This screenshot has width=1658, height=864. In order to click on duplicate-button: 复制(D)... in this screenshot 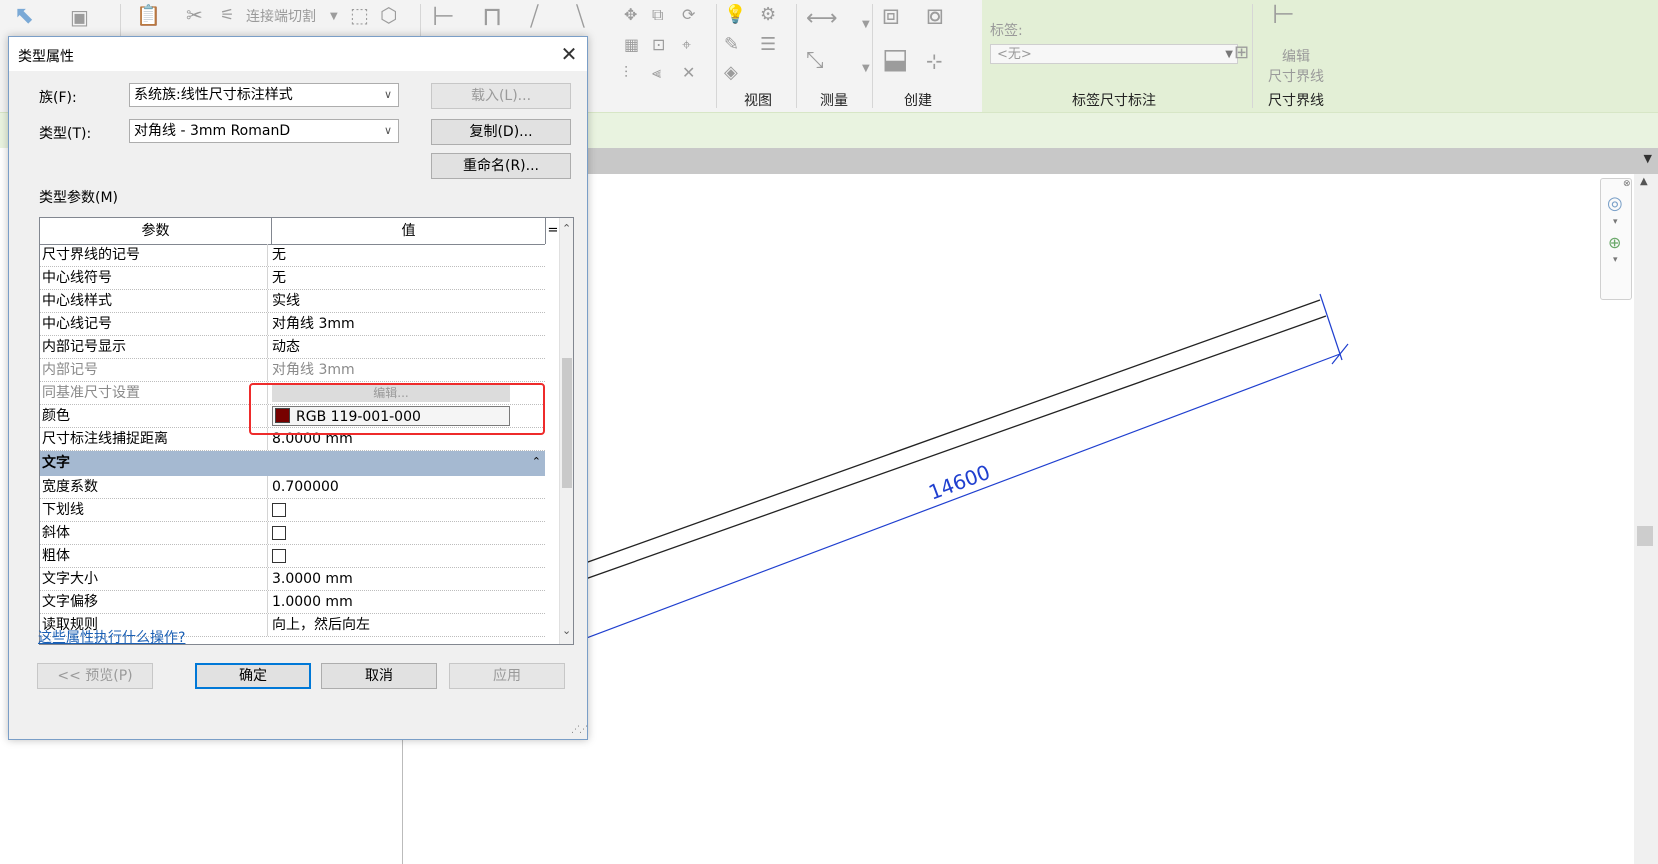, I will do `click(501, 132)`.